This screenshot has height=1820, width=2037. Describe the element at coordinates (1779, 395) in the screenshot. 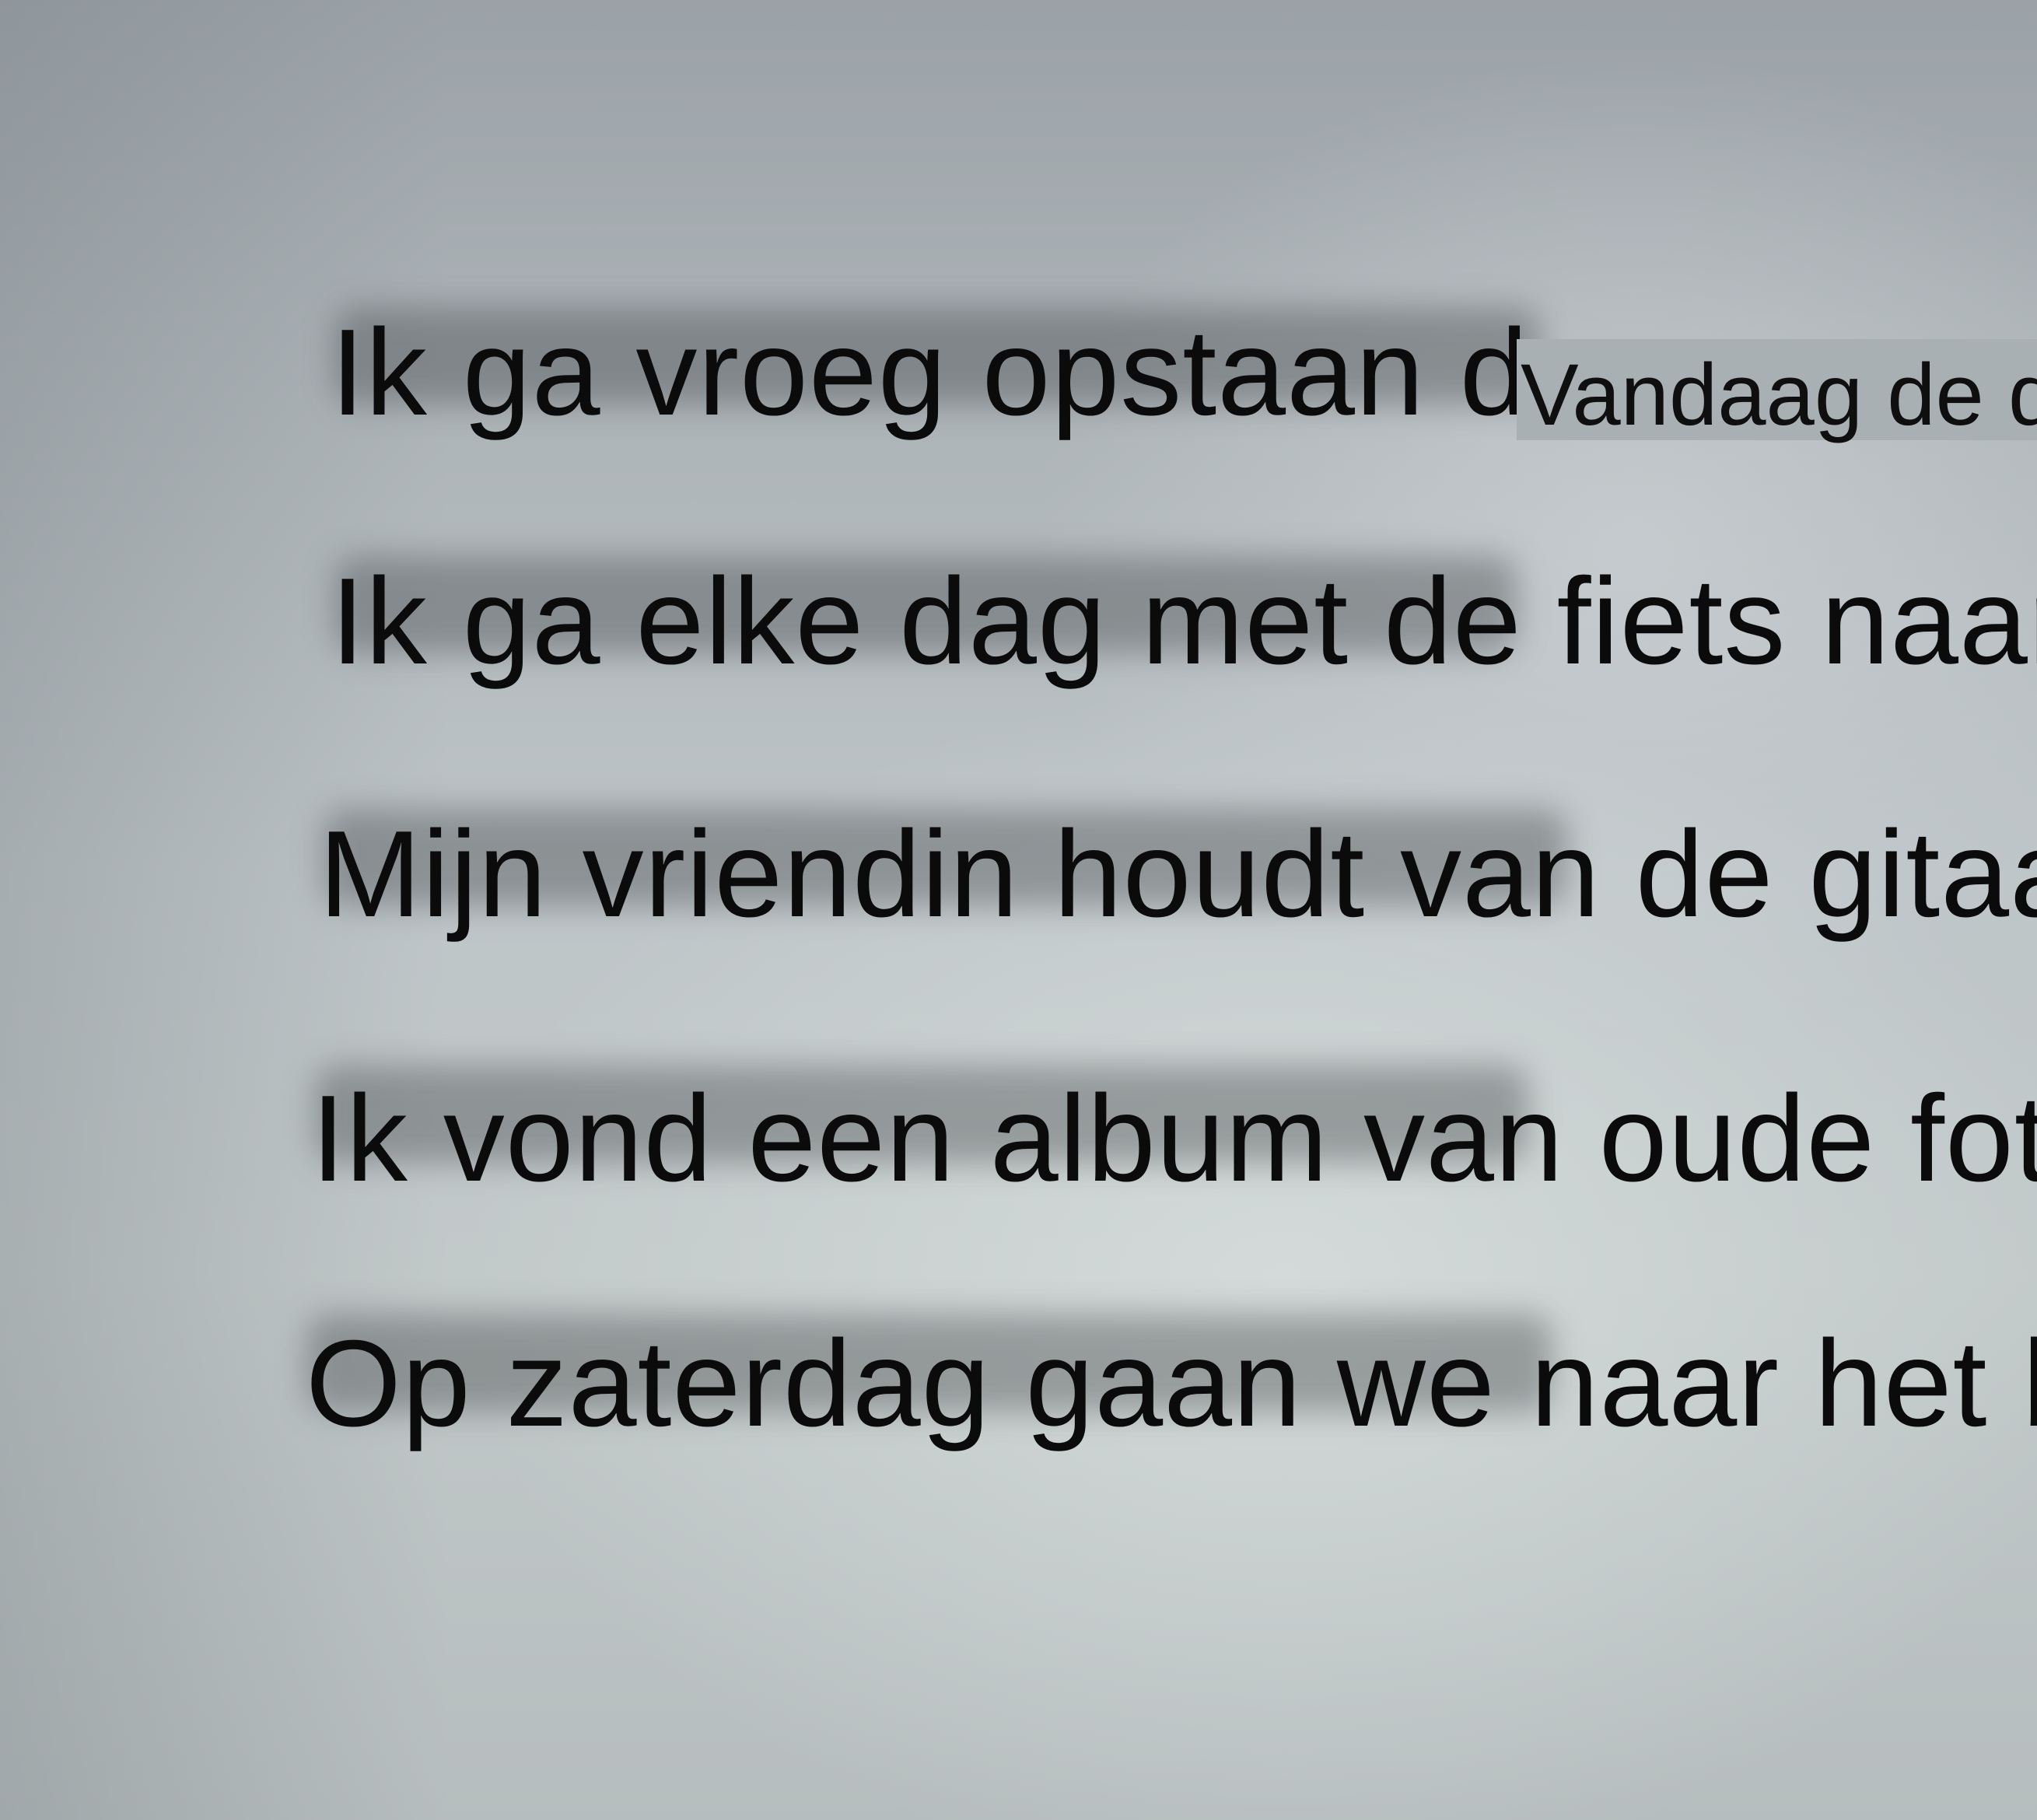

I see `overlapping-text-fragment: Vandaag de d` at that location.